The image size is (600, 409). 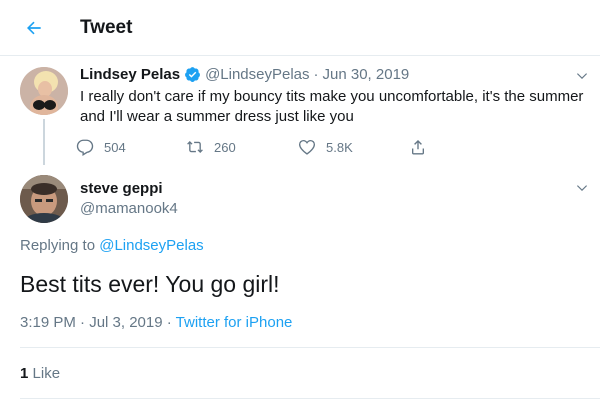 I want to click on tweet-timestamp: 3:19 PM · Jul 3, 2019 ·, so click(x=96, y=322).